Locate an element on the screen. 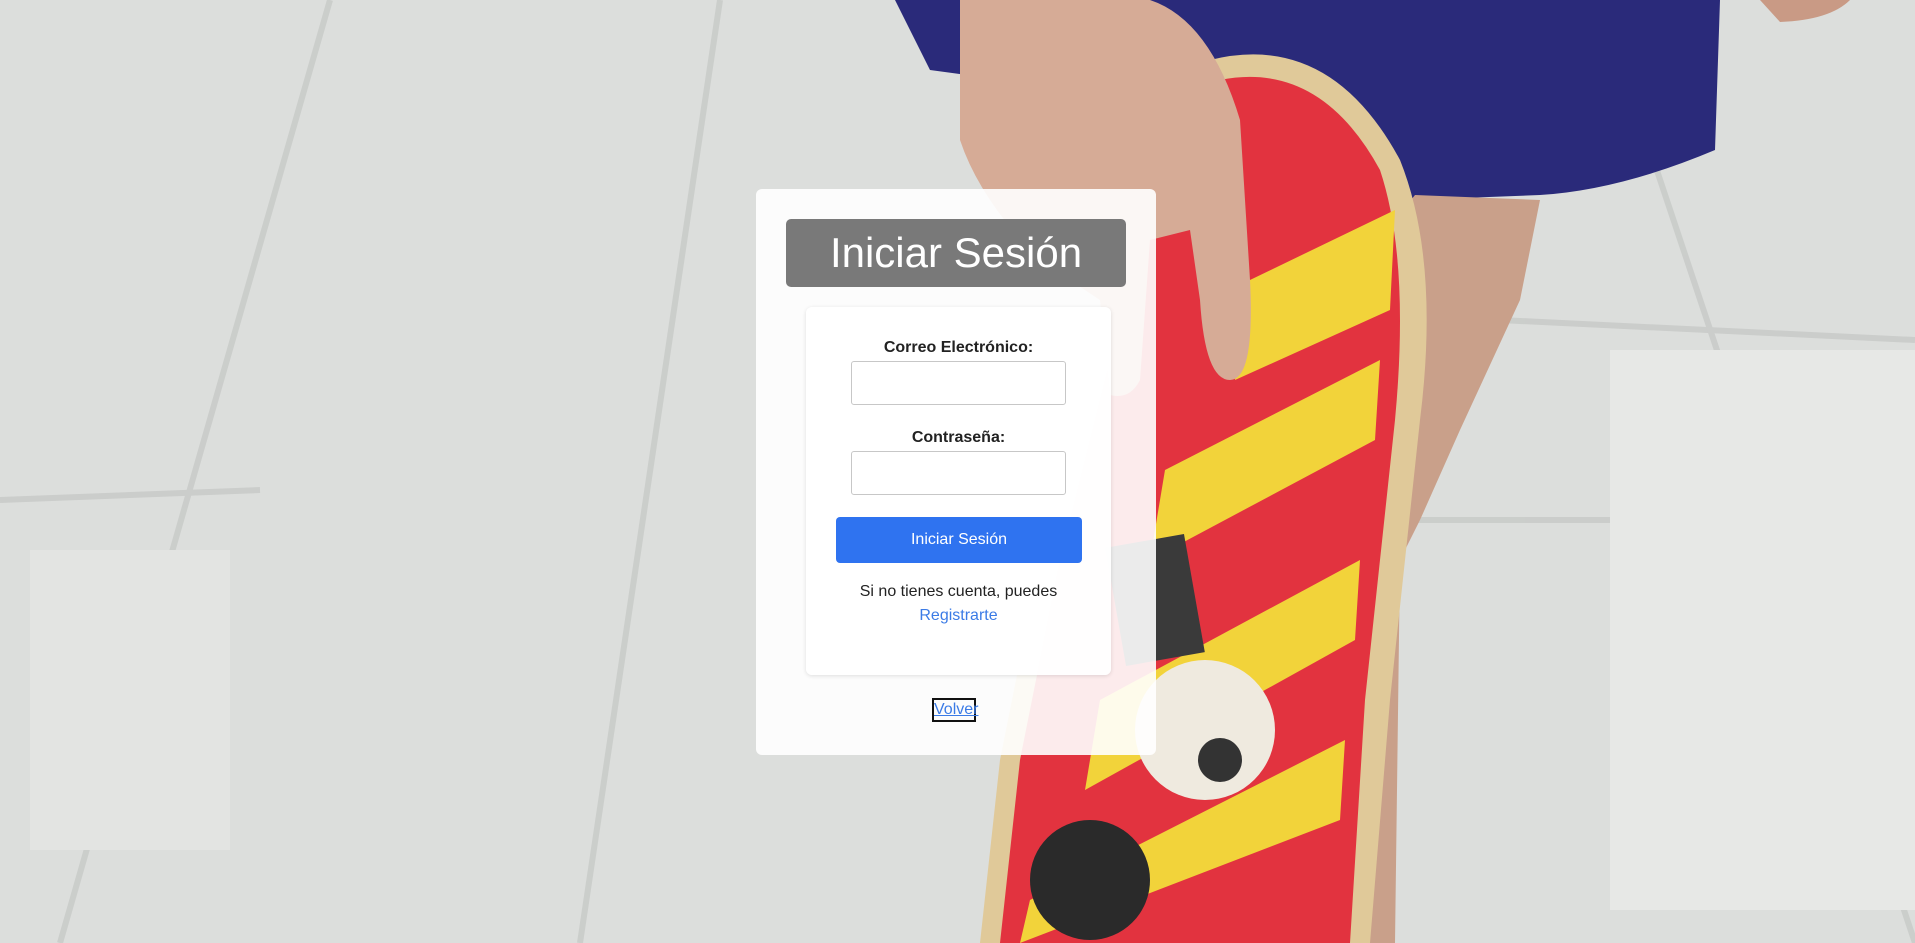 The width and height of the screenshot is (1915, 943). back-link: Volver is located at coordinates (955, 710).